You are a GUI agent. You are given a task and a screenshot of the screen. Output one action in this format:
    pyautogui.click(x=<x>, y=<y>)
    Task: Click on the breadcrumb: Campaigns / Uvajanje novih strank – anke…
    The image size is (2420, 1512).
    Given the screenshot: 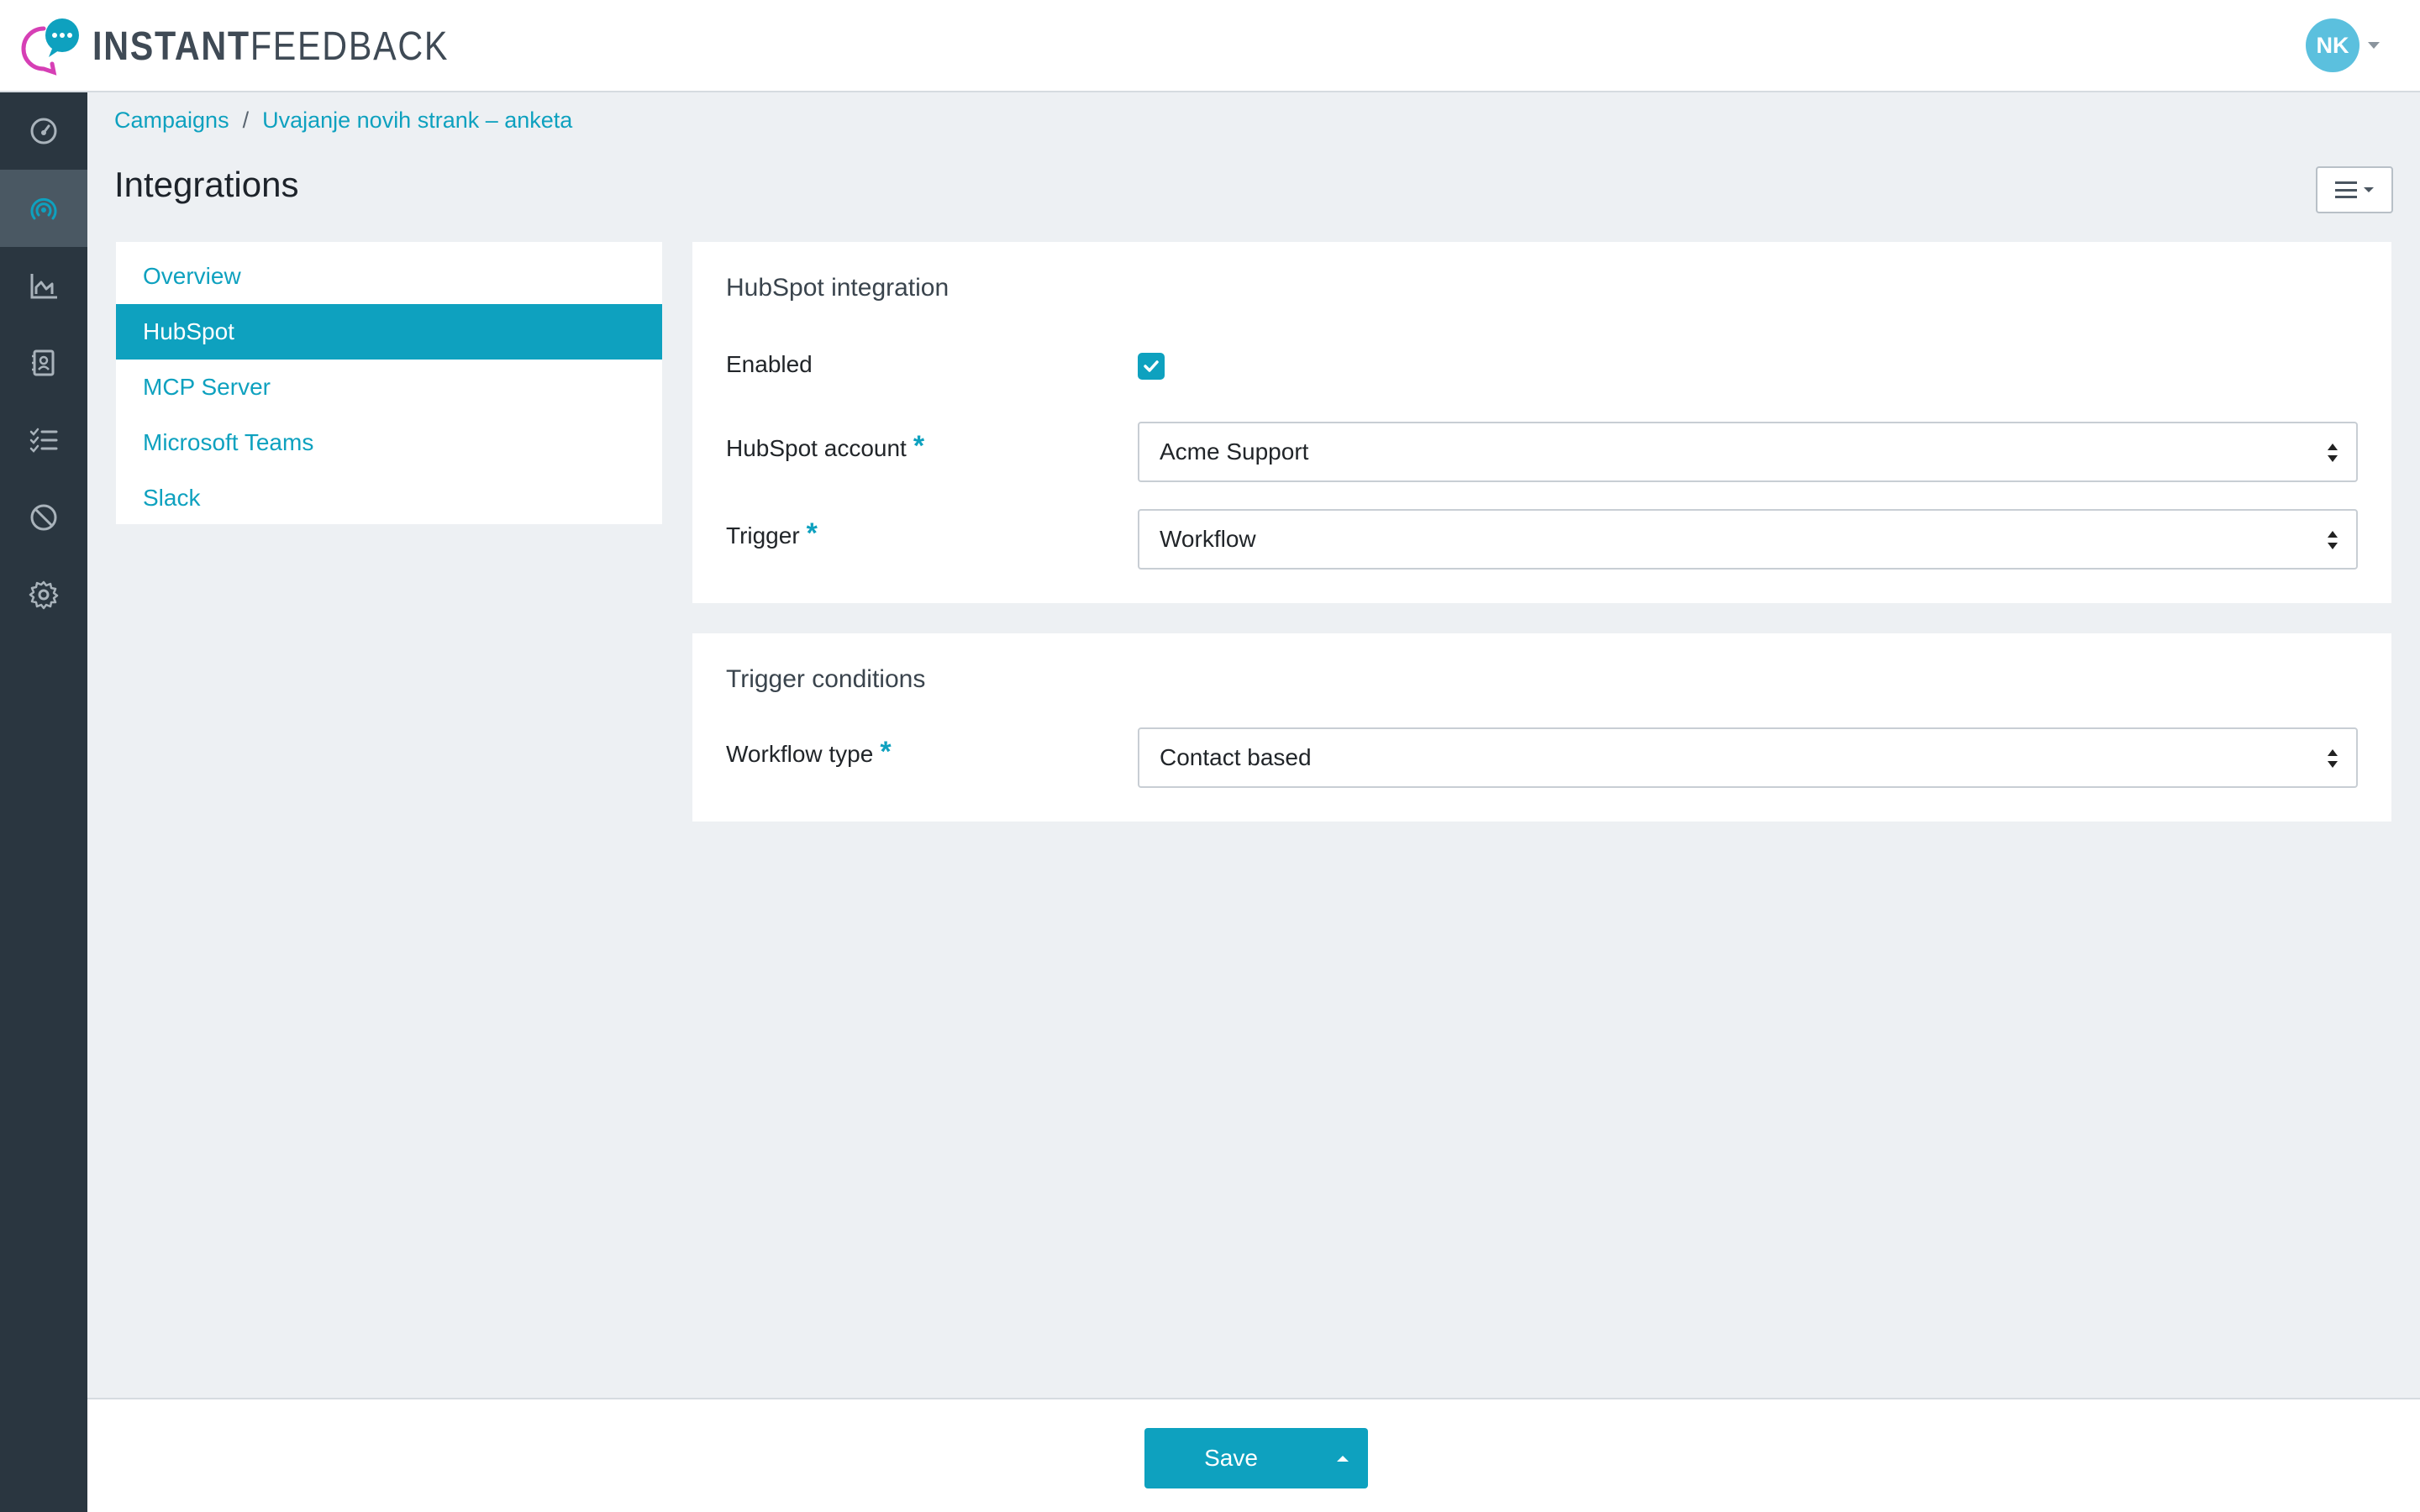 What is the action you would take?
    pyautogui.click(x=343, y=121)
    